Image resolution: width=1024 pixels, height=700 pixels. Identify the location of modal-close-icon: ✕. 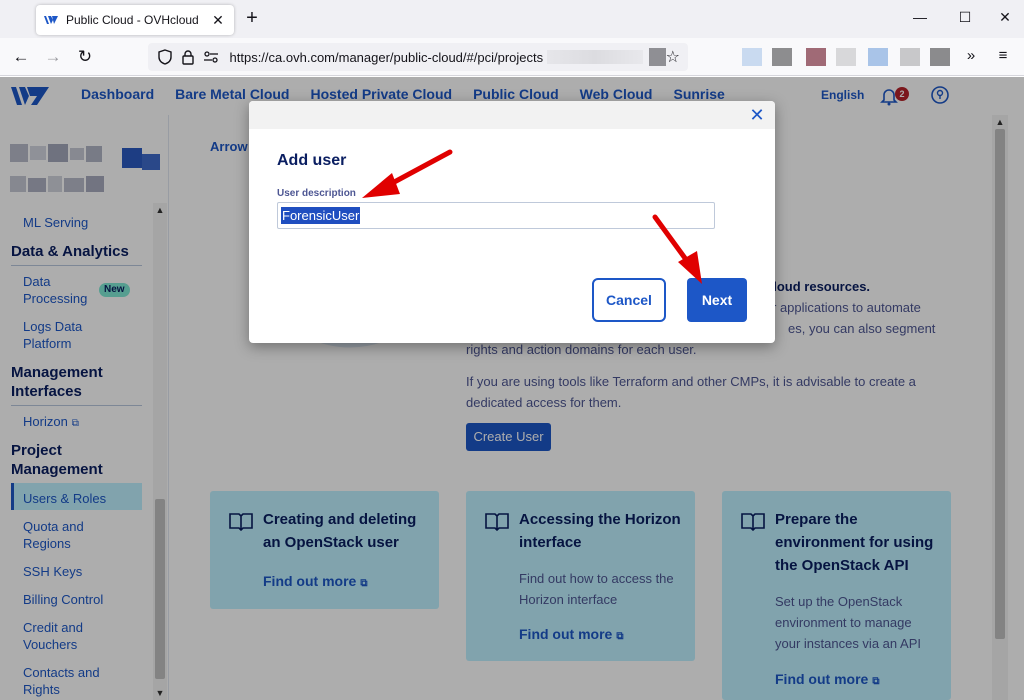
(757, 115).